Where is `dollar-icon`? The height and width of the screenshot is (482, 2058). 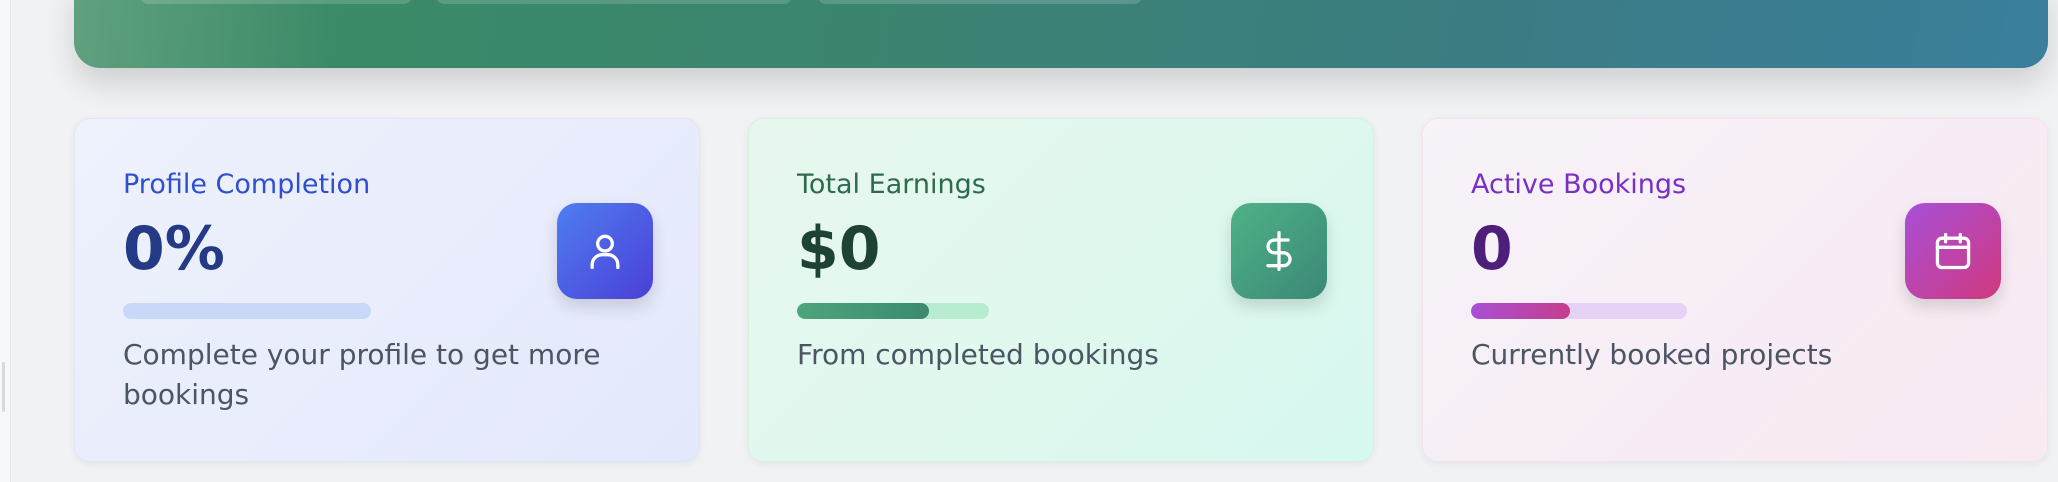
dollar-icon is located at coordinates (1279, 251).